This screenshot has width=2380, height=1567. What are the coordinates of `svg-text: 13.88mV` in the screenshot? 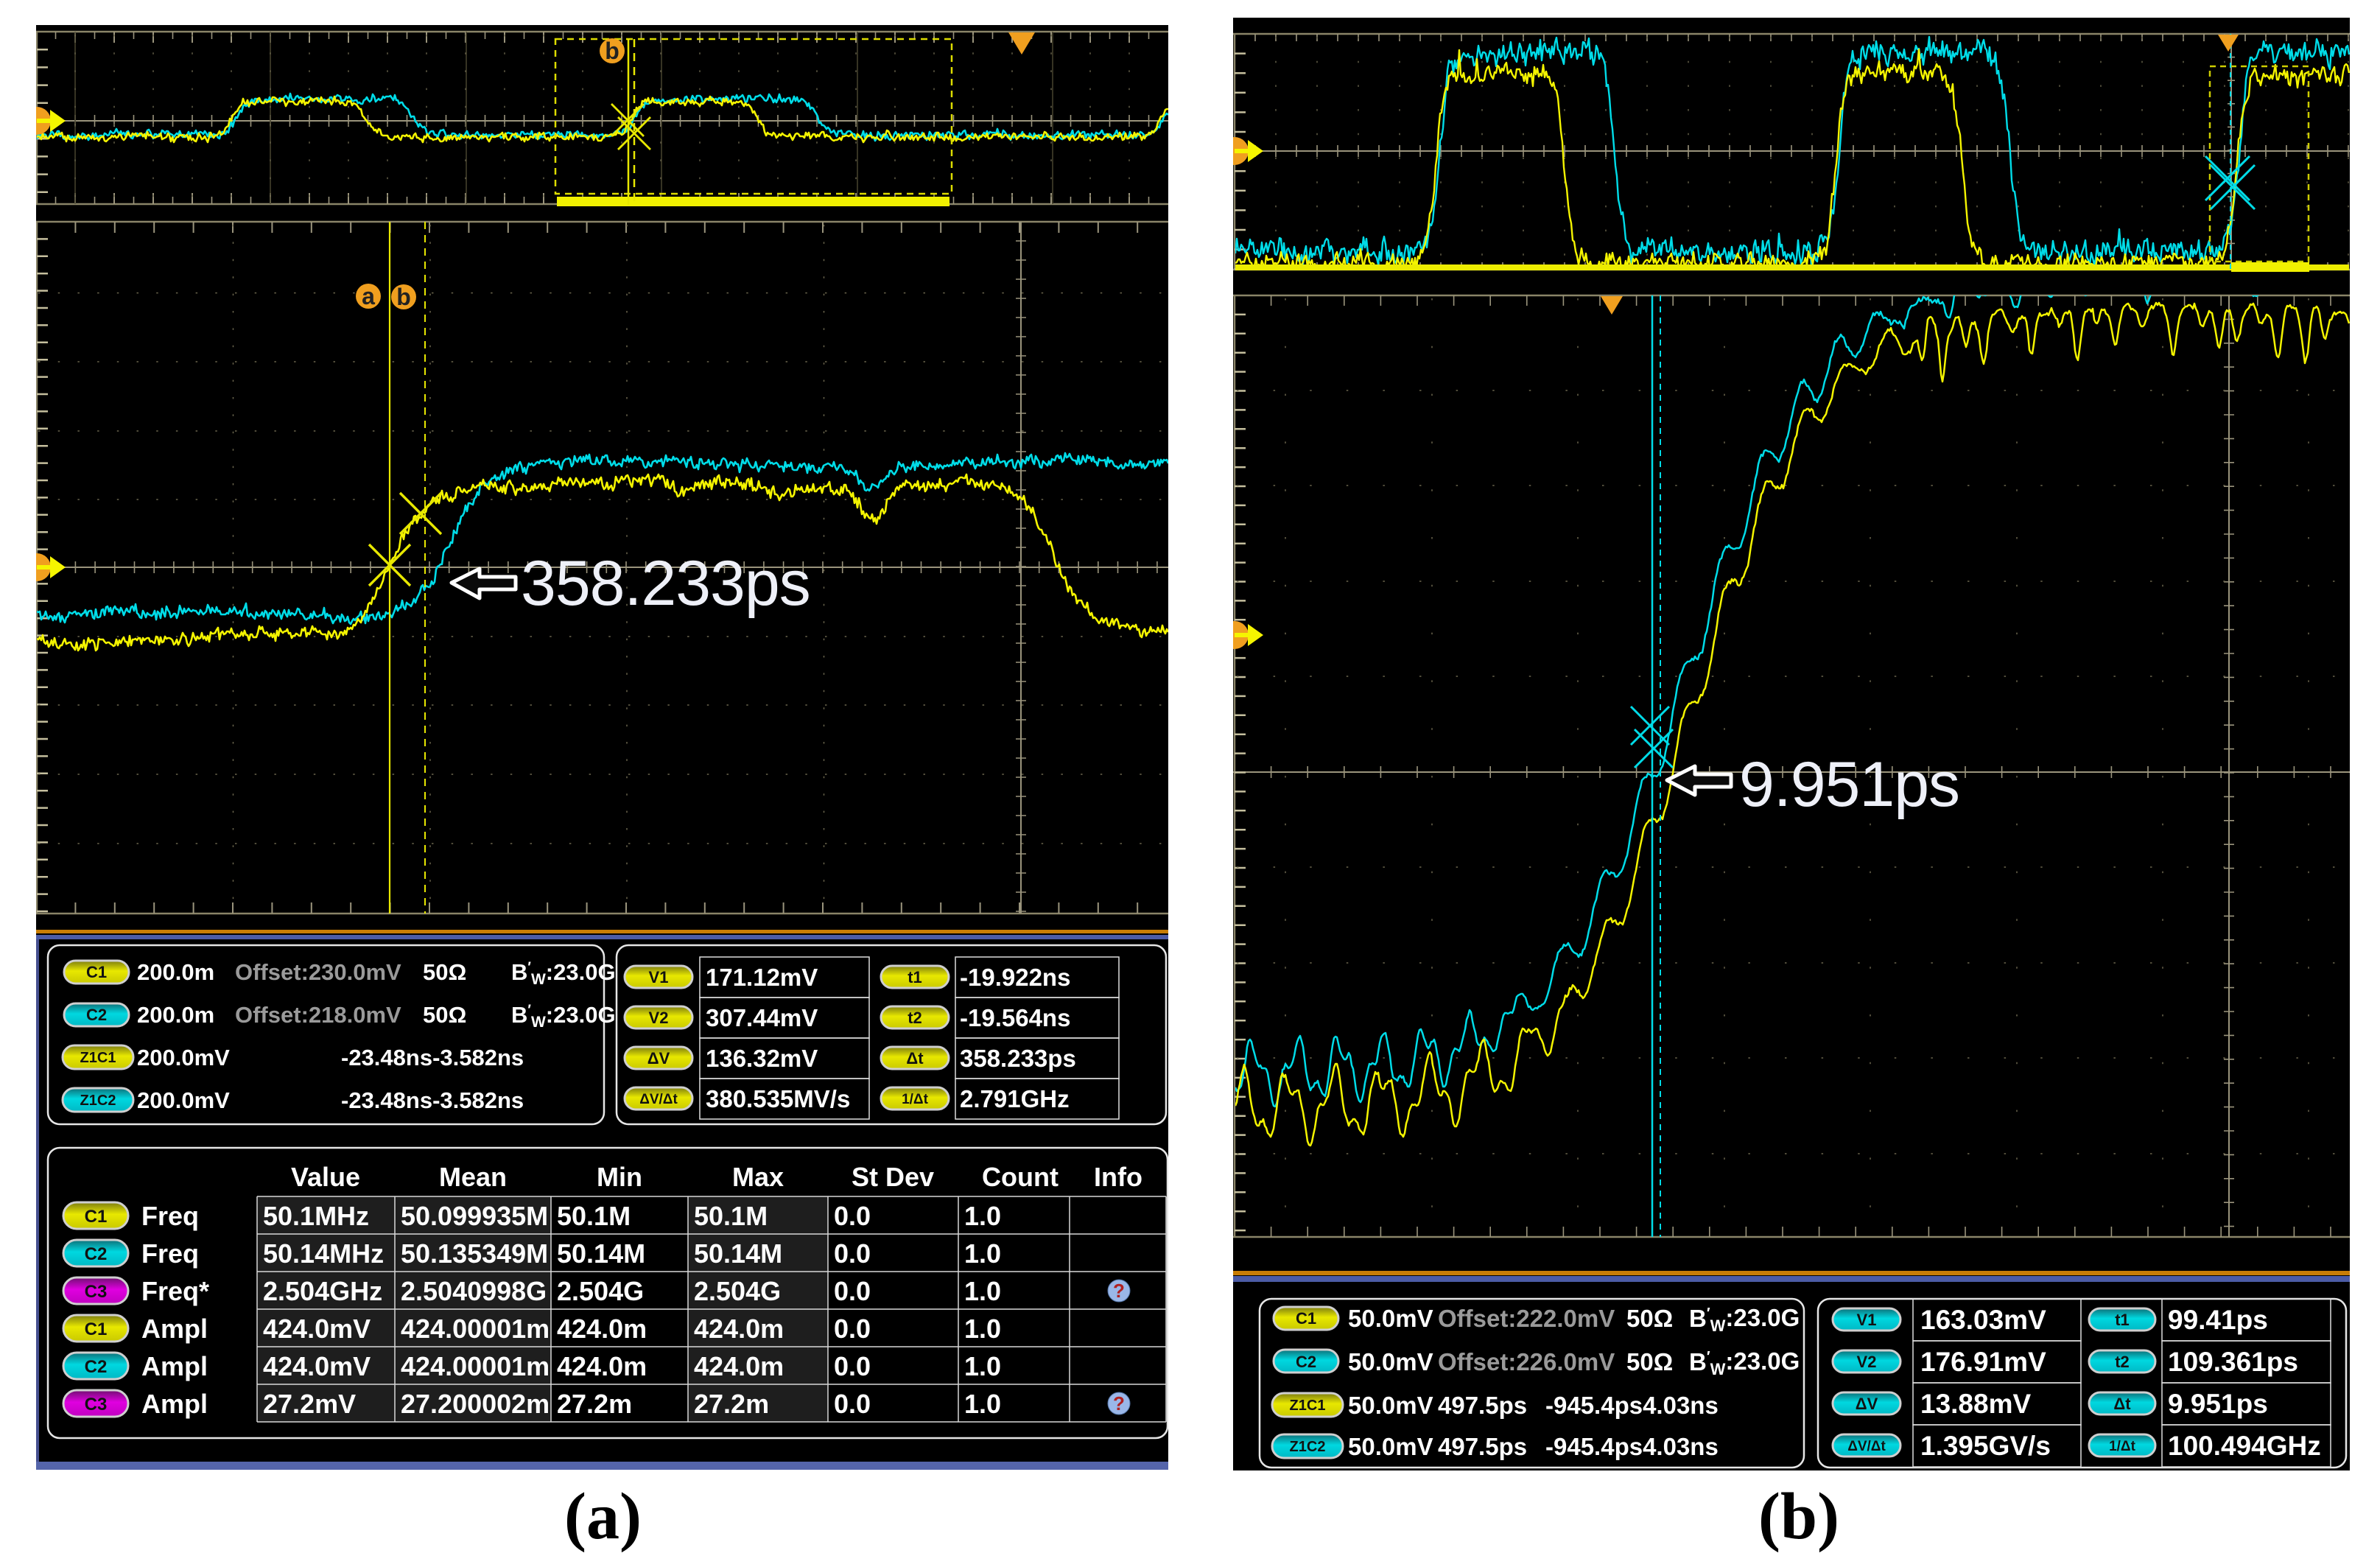 It's located at (1975, 1404).